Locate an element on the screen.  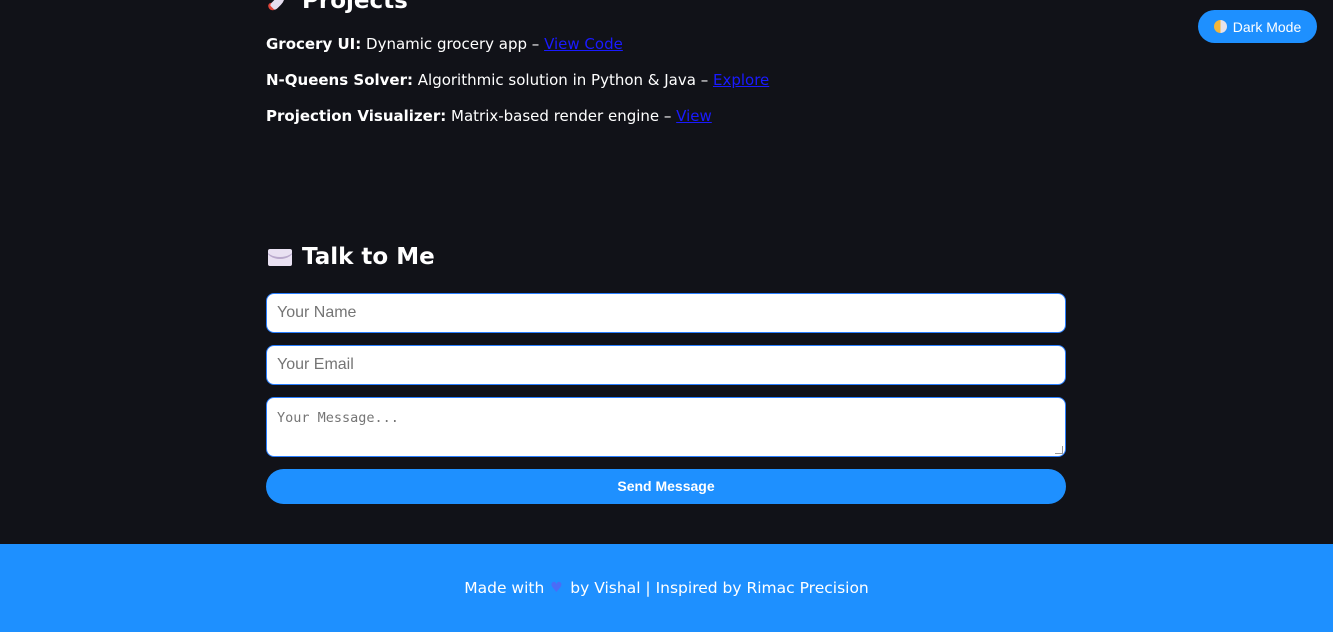
dark-mode-label: Dark Mode is located at coordinates (1267, 26).